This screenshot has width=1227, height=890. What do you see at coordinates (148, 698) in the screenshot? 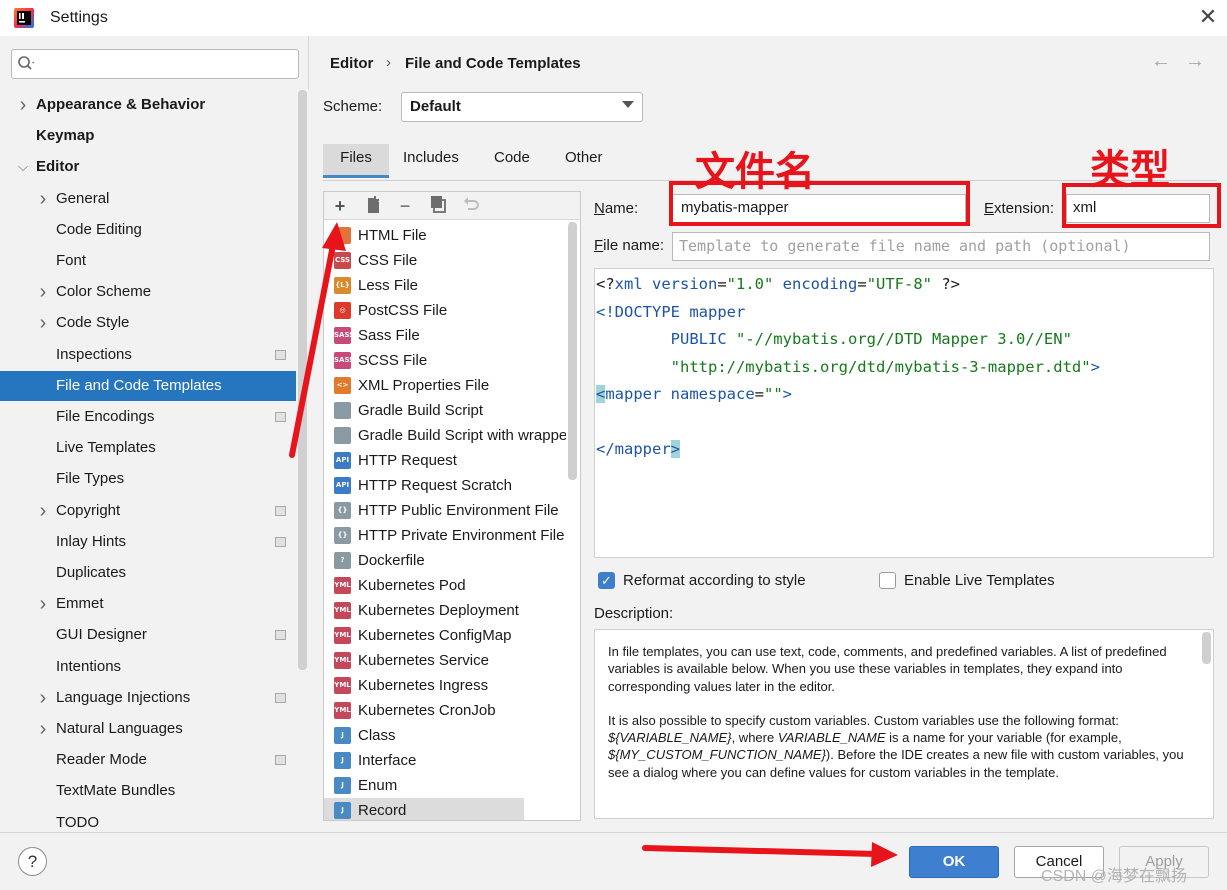
I see `sidebar-item: › Language Injections` at bounding box center [148, 698].